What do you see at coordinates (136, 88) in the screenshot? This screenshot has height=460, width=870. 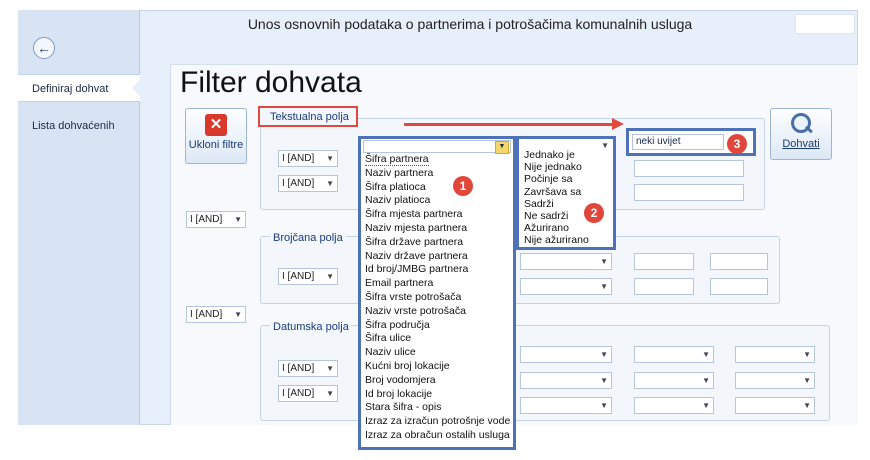 I see `active-indicator` at bounding box center [136, 88].